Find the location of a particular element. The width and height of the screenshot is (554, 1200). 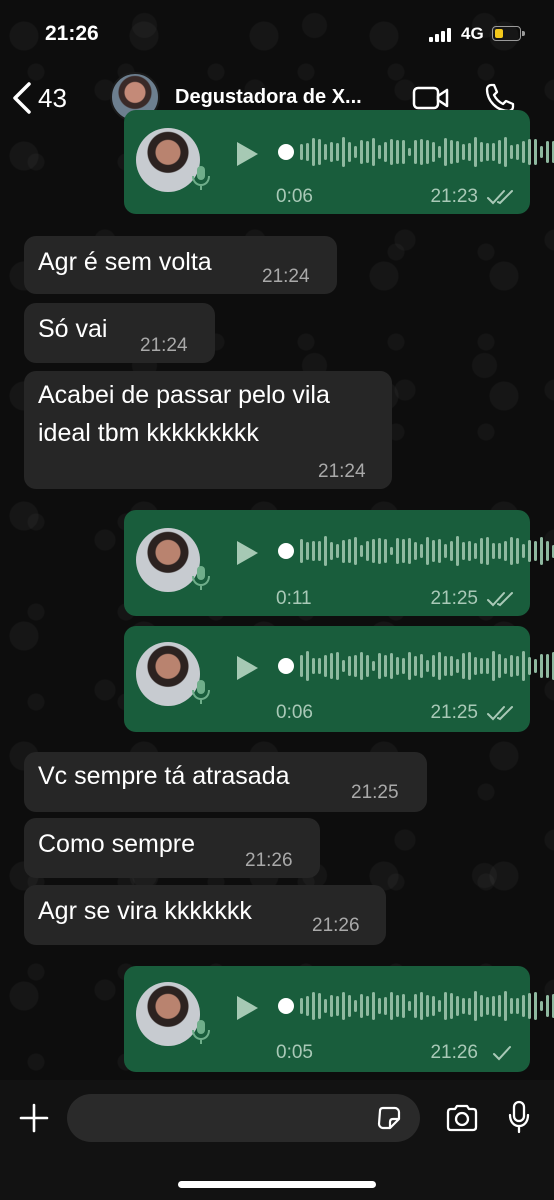

message-text: Vc sempre tá atrasada is located at coordinates (164, 776).